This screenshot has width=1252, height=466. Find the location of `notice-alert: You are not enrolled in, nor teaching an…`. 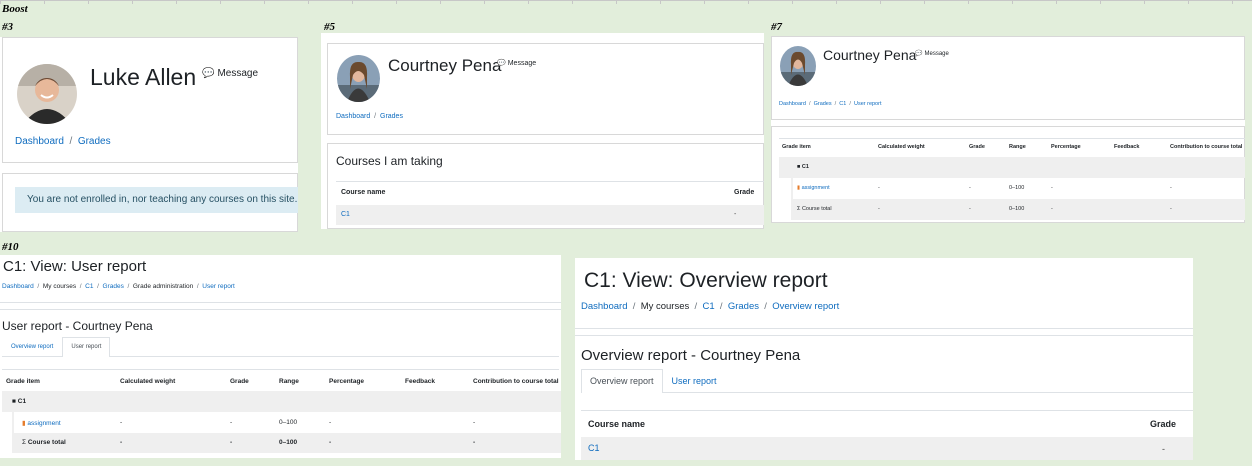

notice-alert: You are not enrolled in, nor teaching an… is located at coordinates (156, 200).